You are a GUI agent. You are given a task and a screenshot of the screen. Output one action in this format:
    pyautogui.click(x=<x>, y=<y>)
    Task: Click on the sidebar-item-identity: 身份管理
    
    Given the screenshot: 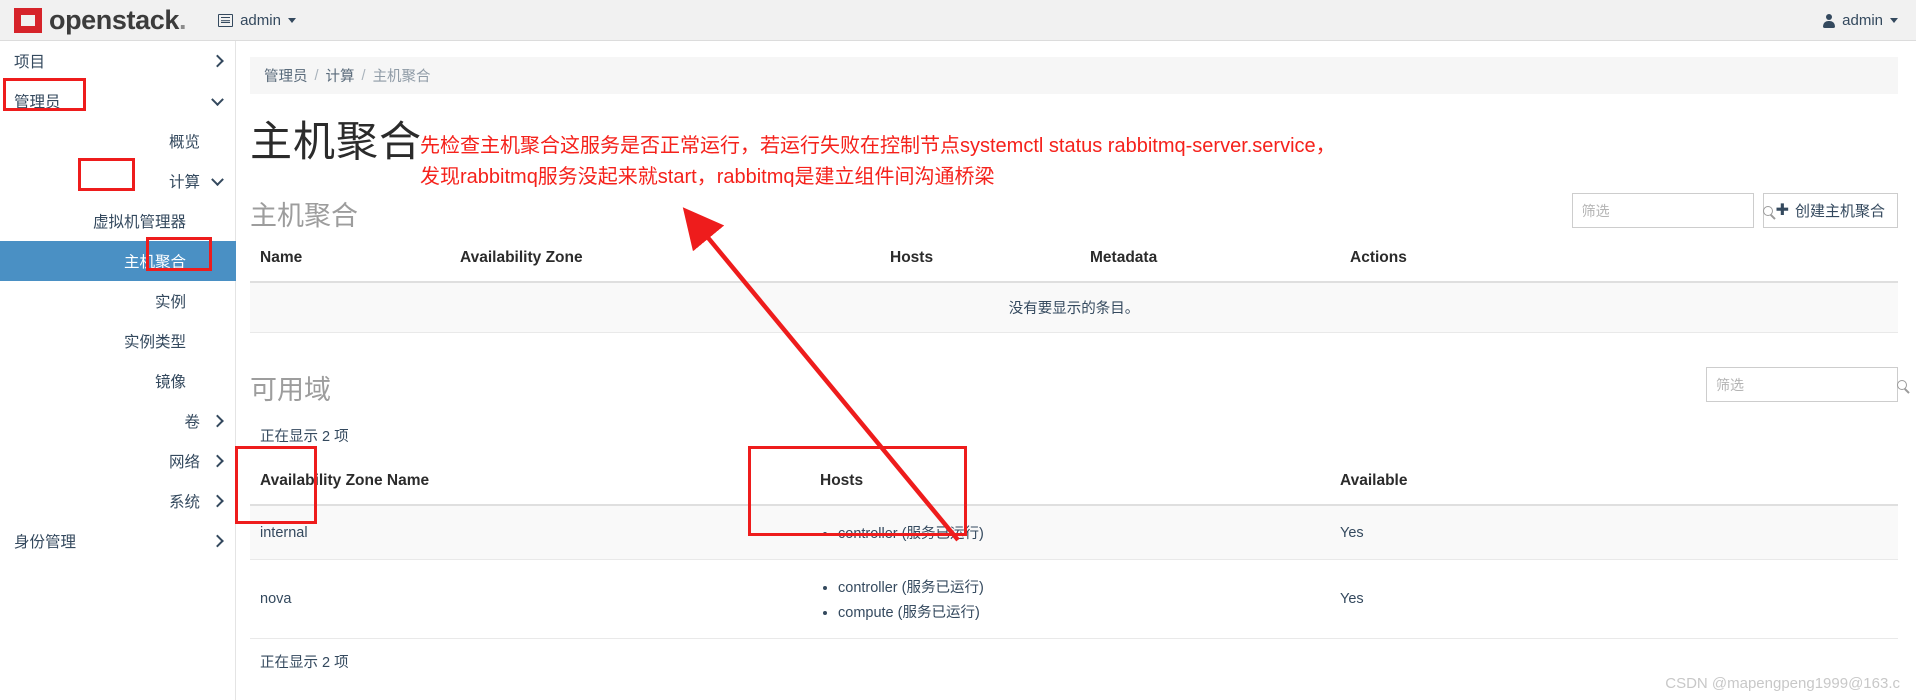 What is the action you would take?
    pyautogui.click(x=118, y=541)
    